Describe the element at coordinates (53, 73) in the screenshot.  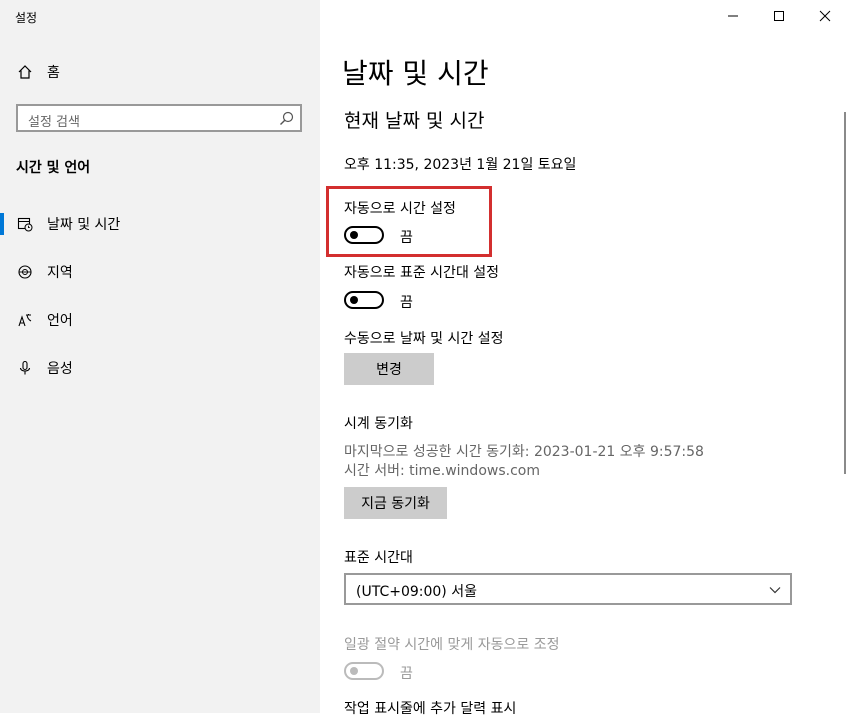
I see `sidebar-item-label: 홈` at that location.